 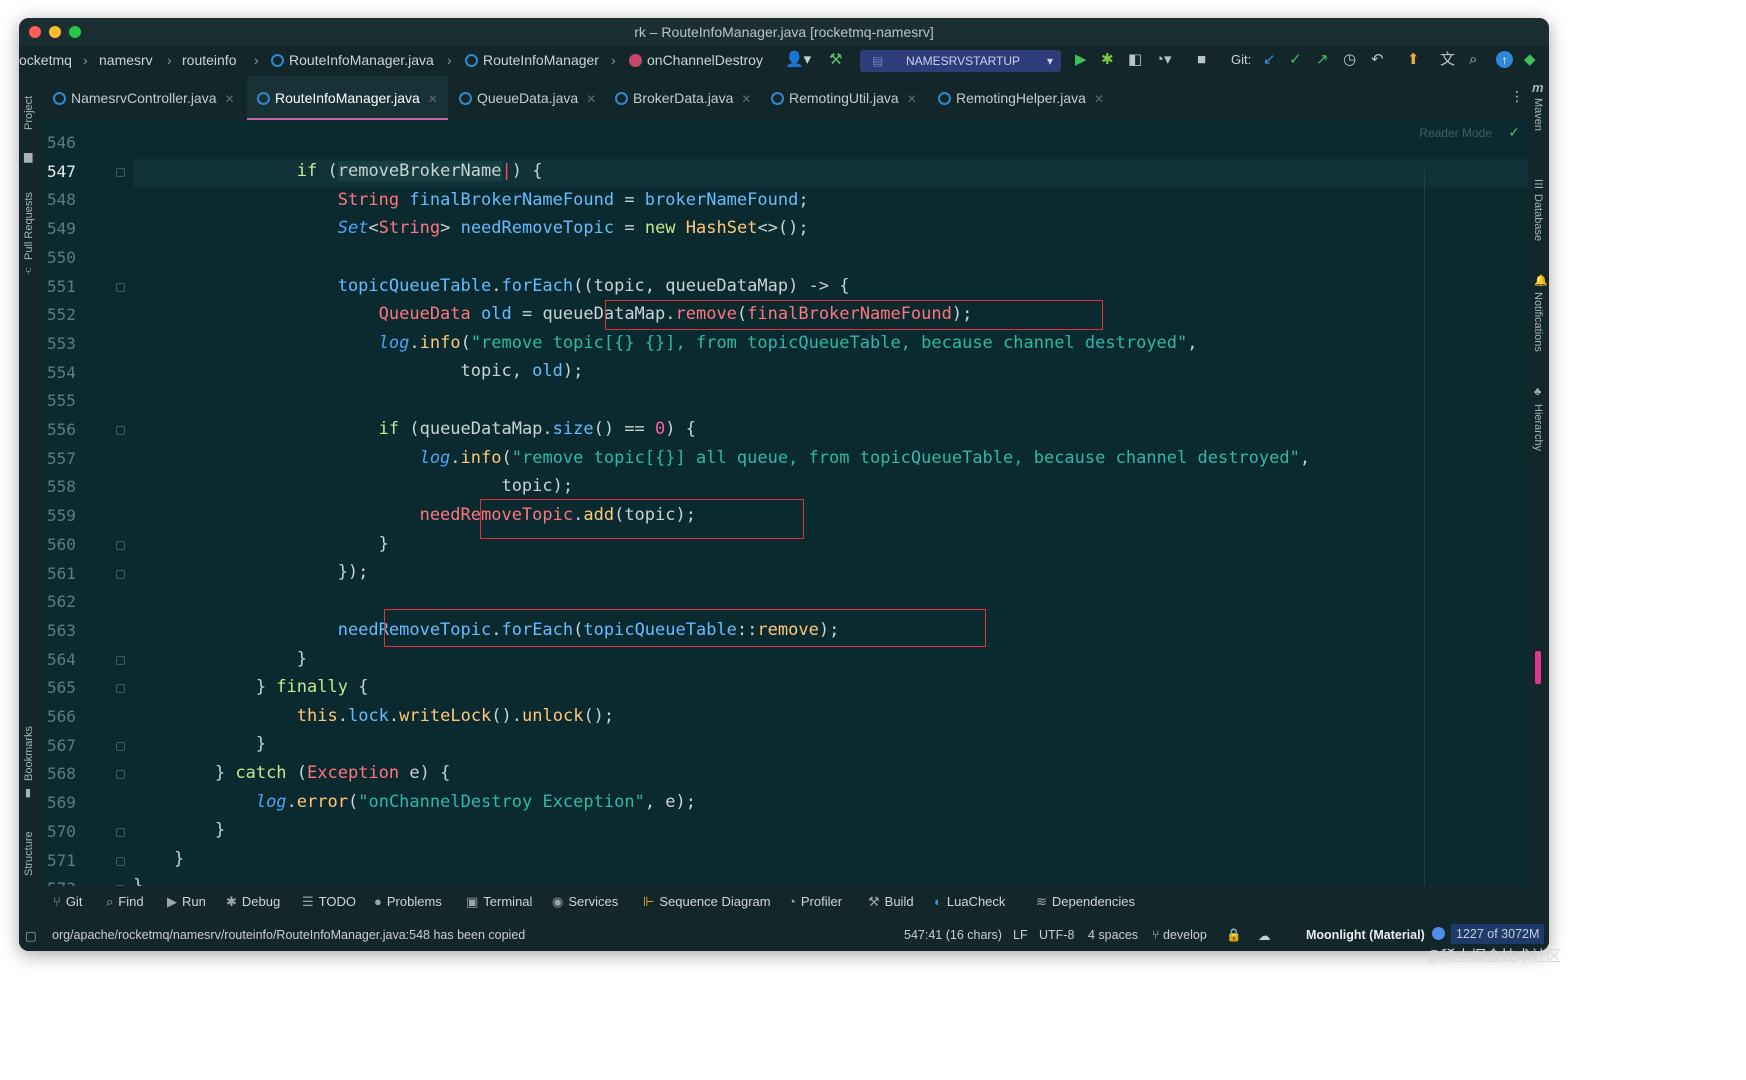 What do you see at coordinates (73, 486) in the screenshot?
I see `line-number: 558` at bounding box center [73, 486].